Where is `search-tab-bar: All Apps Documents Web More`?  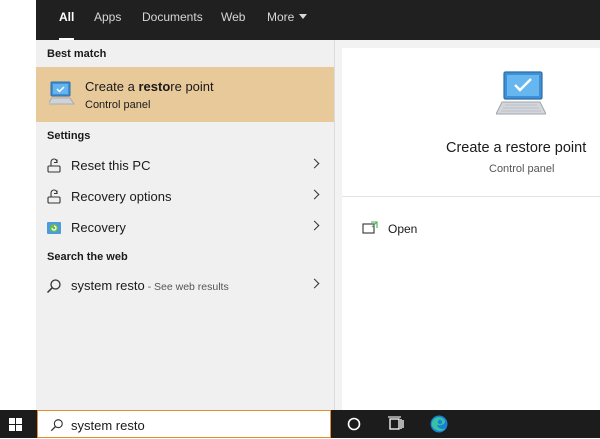 search-tab-bar: All Apps Documents Web More is located at coordinates (318, 20).